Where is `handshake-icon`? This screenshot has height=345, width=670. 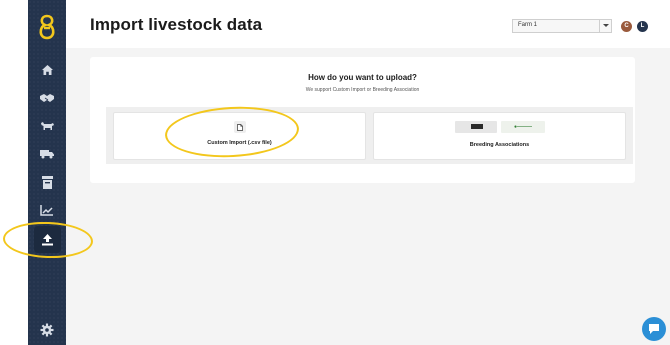 handshake-icon is located at coordinates (47, 98).